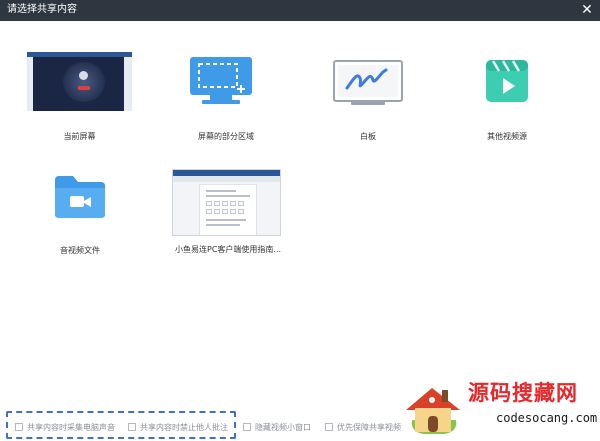  I want to click on share-partial-region: 屏幕的部分区域, so click(226, 100).